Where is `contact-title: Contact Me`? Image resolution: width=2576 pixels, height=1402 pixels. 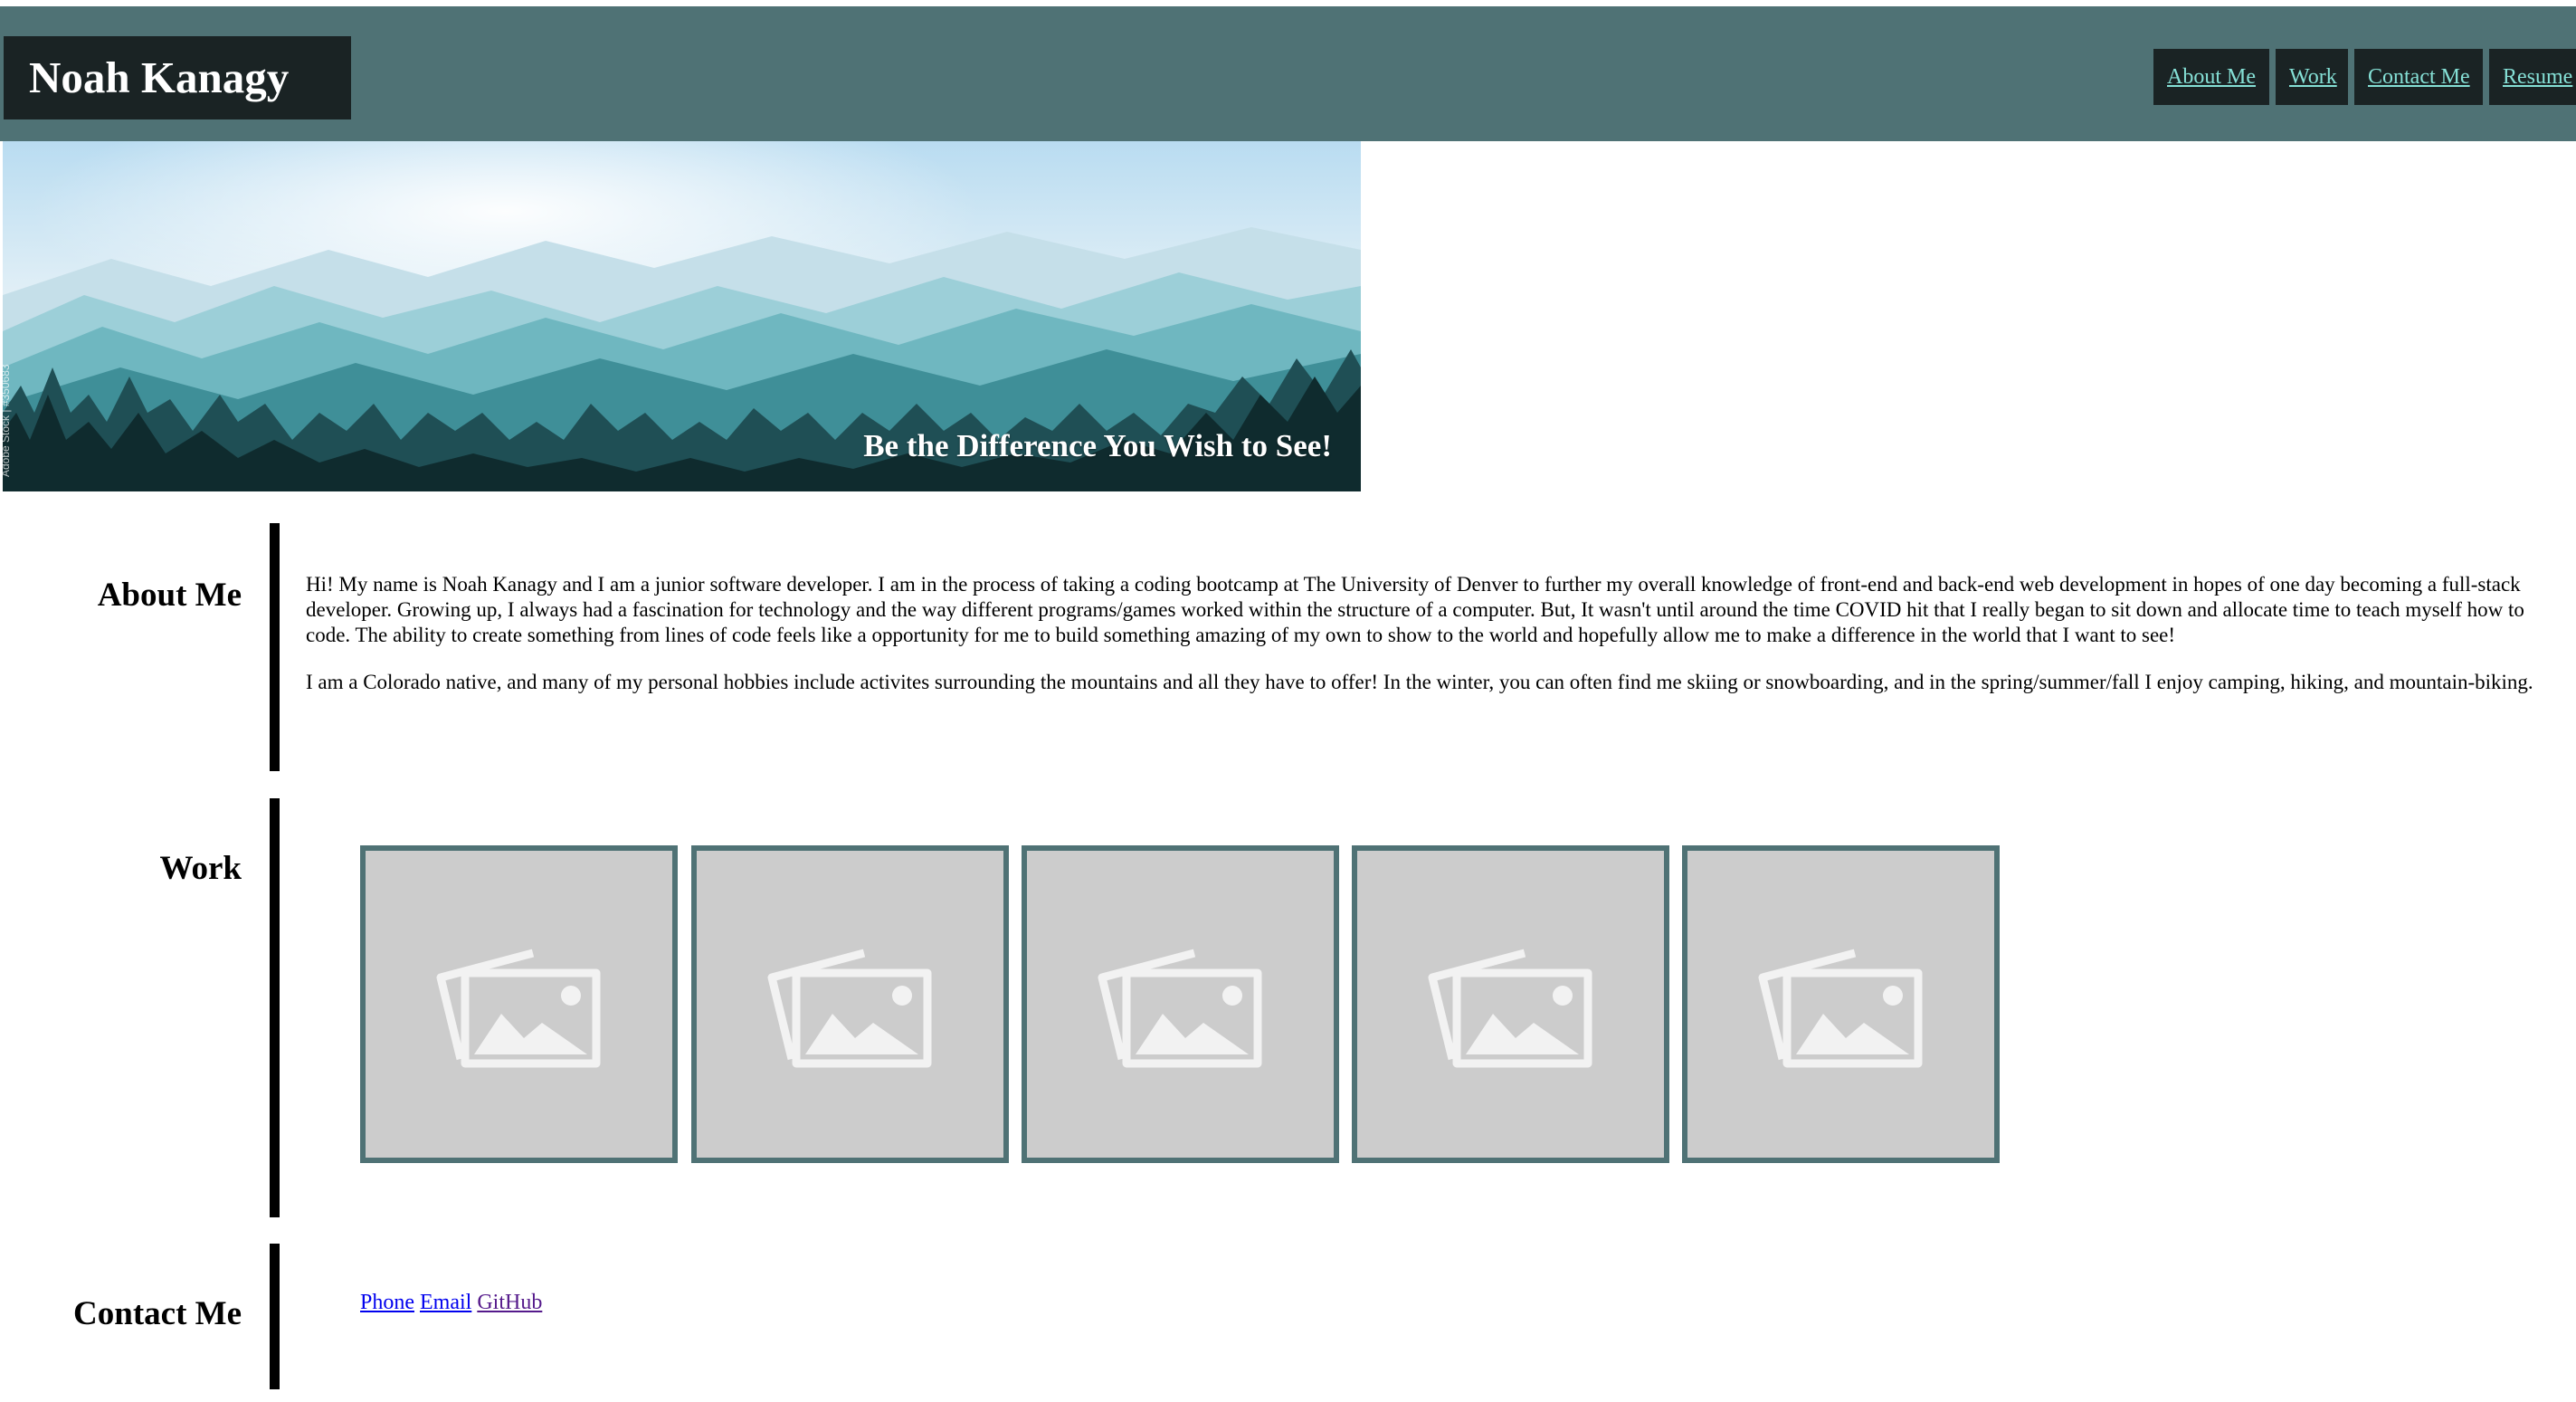
contact-title: Contact Me is located at coordinates (157, 1313).